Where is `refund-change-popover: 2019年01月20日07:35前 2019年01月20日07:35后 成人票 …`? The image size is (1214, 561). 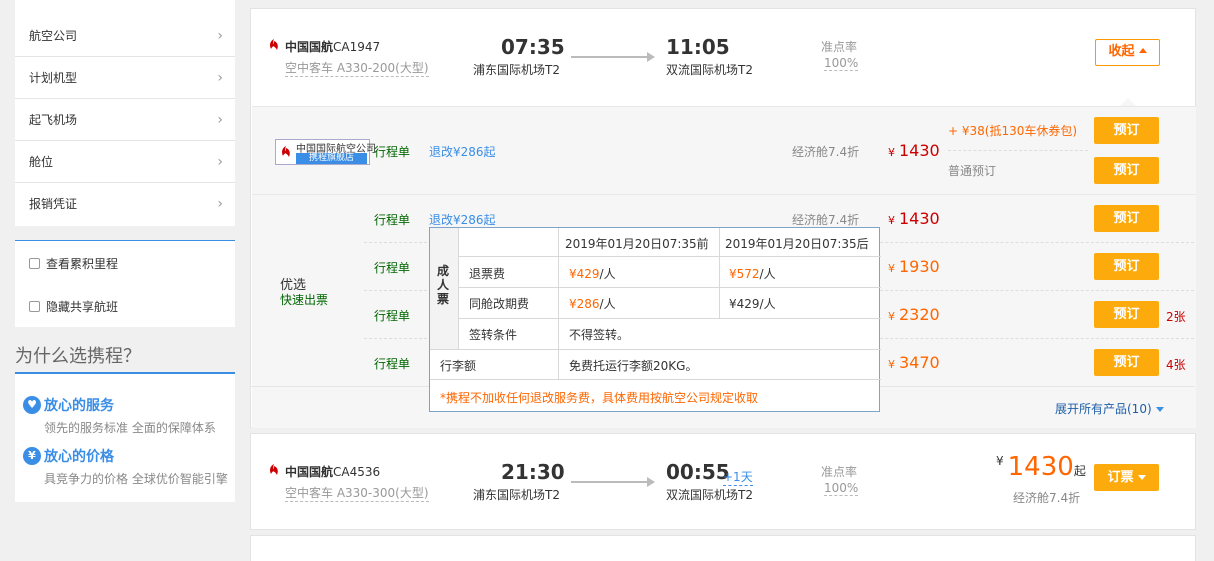 refund-change-popover: 2019年01月20日07:35前 2019年01月20日07:35后 成人票 … is located at coordinates (655, 319).